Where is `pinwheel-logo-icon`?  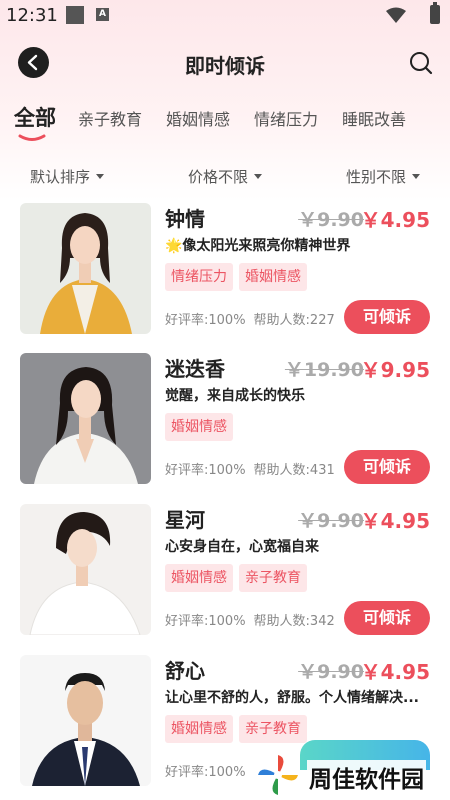 pinwheel-logo-icon is located at coordinates (278, 775).